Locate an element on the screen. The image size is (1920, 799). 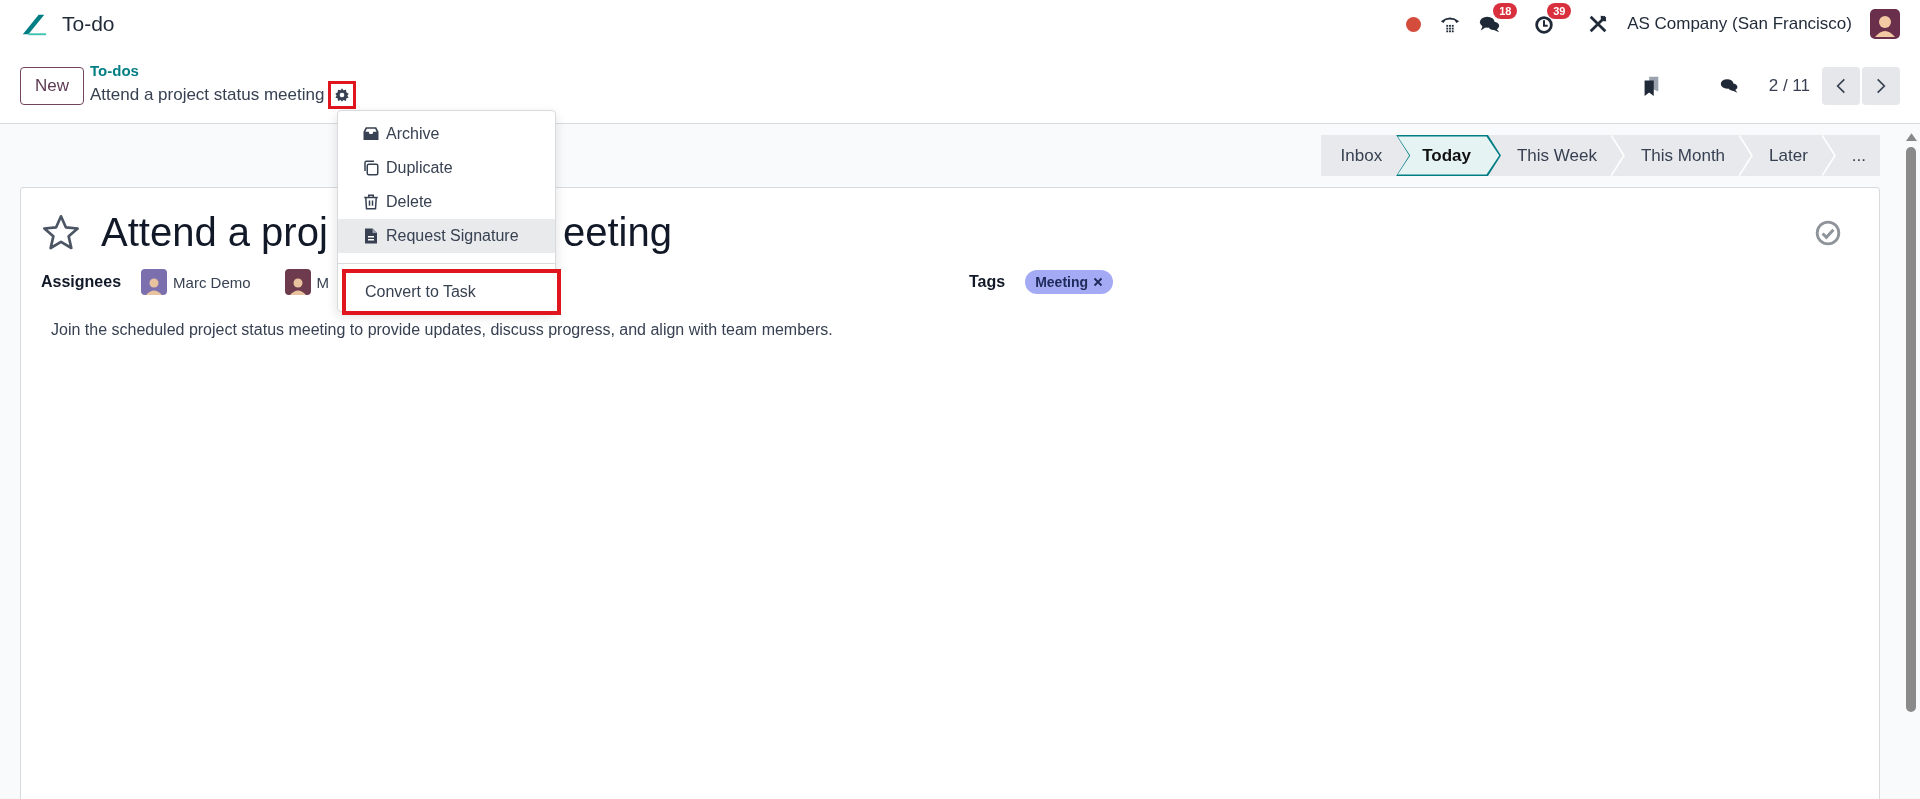
check-circle-icon is located at coordinates (1828, 232).